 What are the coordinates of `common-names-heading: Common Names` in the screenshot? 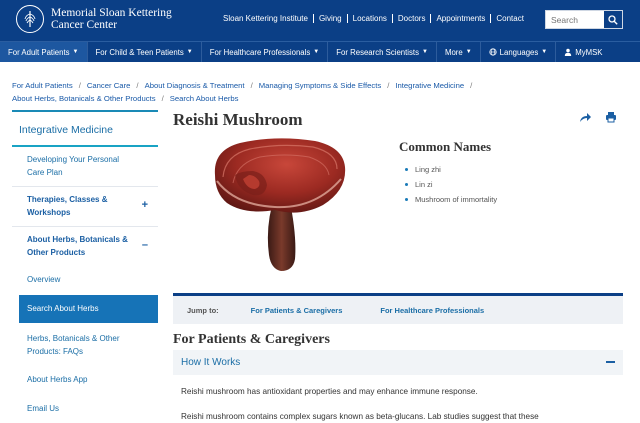 It's located at (445, 146).